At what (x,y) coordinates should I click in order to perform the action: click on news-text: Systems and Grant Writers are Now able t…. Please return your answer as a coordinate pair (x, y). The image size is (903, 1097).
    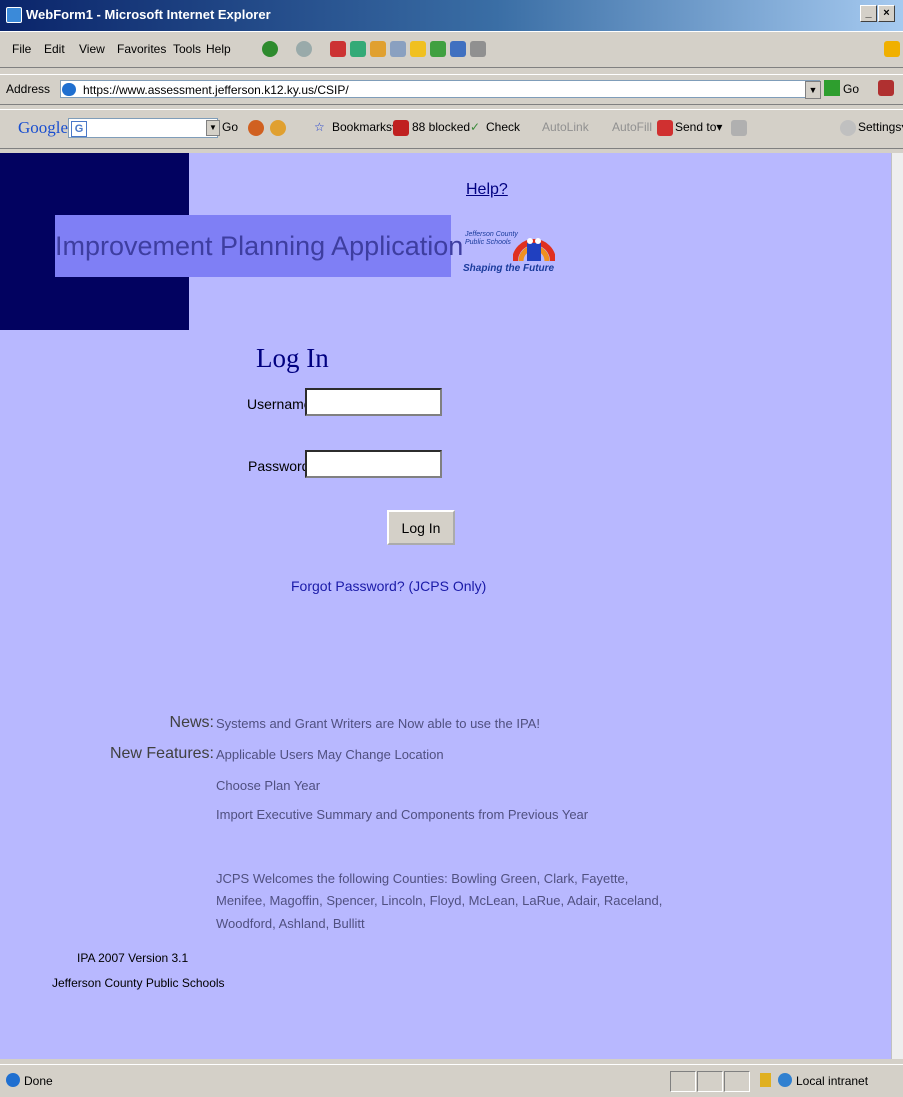
    Looking at the image, I should click on (378, 723).